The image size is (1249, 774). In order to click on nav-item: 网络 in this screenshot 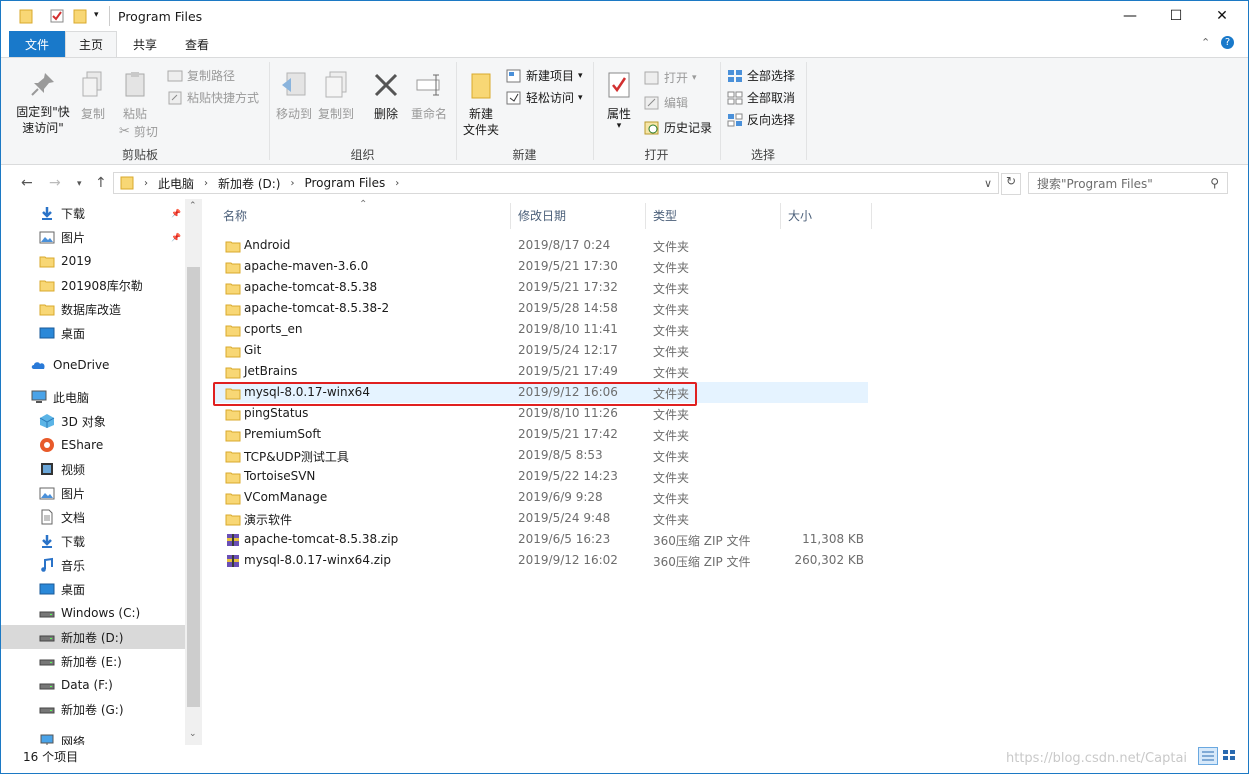, I will do `click(93, 737)`.